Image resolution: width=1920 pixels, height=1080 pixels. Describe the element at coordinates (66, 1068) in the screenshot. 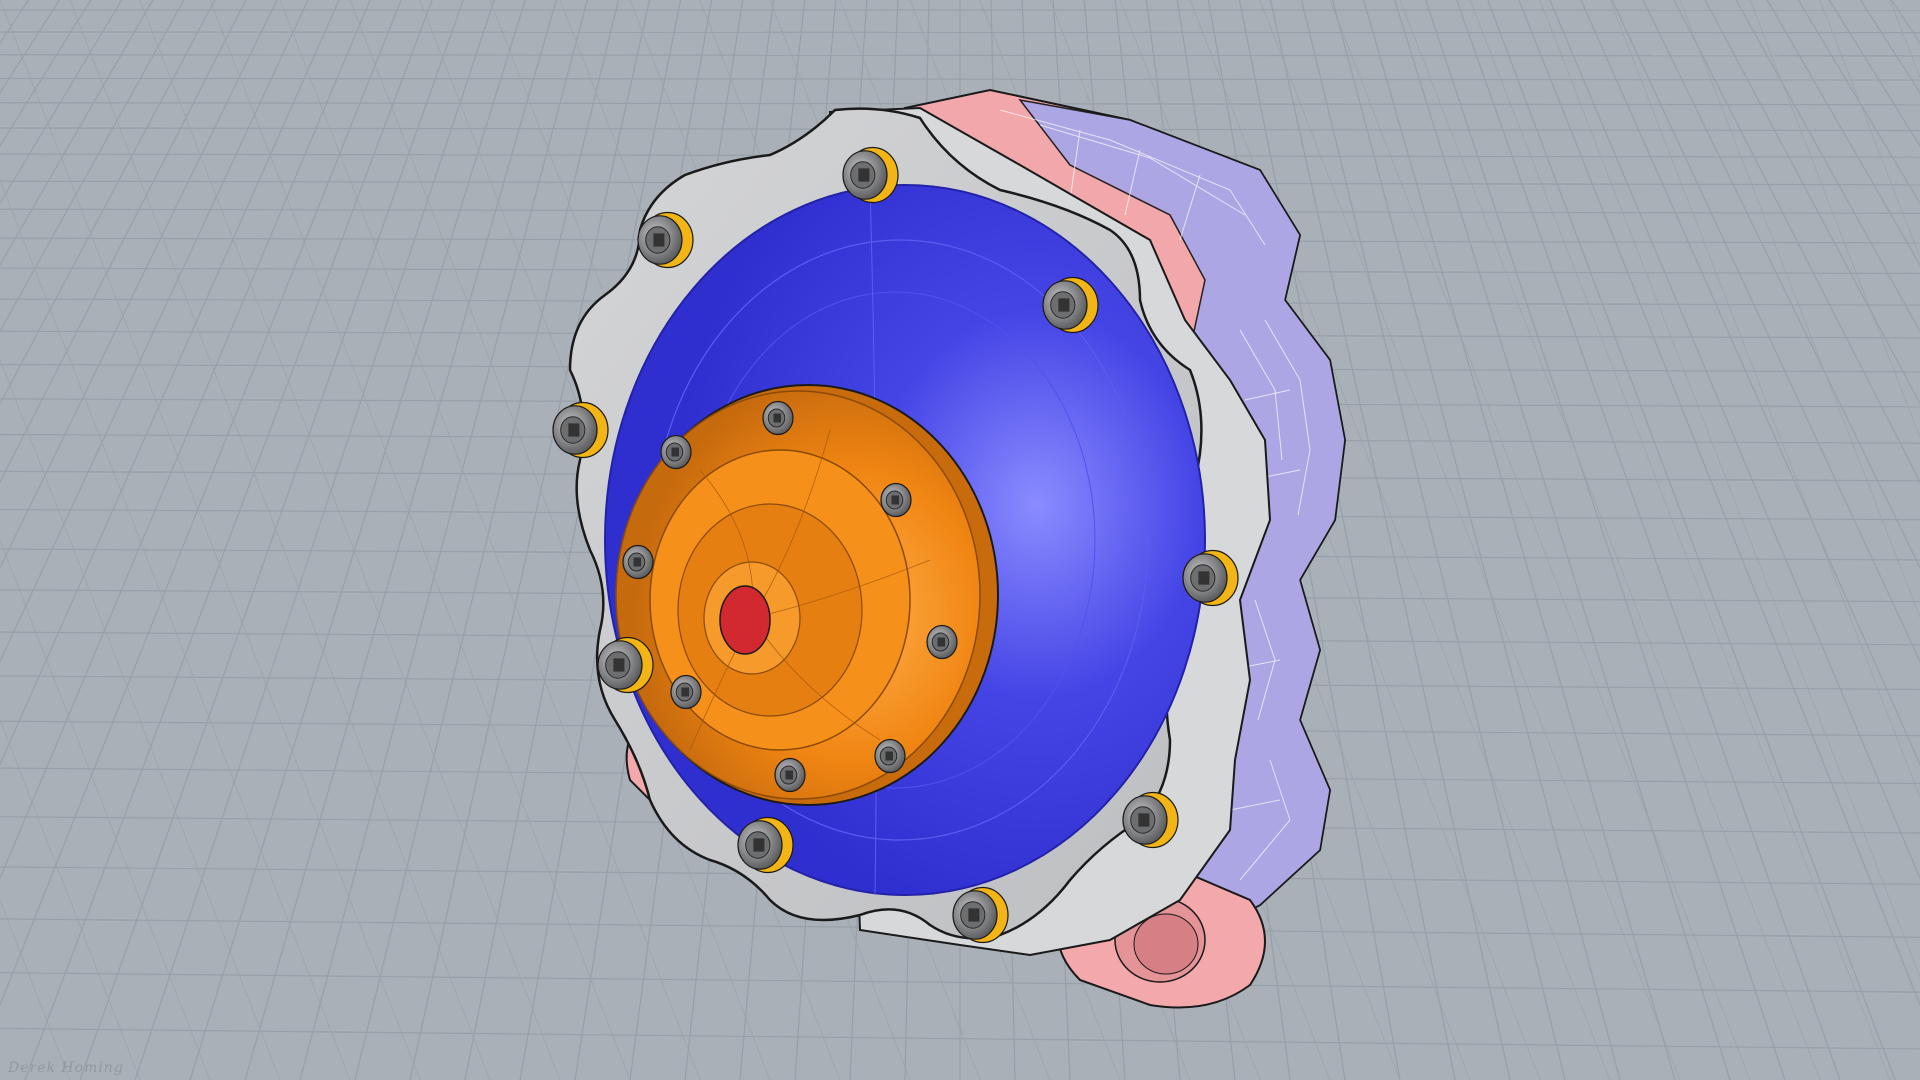

I see `signature: Derek Homing` at that location.